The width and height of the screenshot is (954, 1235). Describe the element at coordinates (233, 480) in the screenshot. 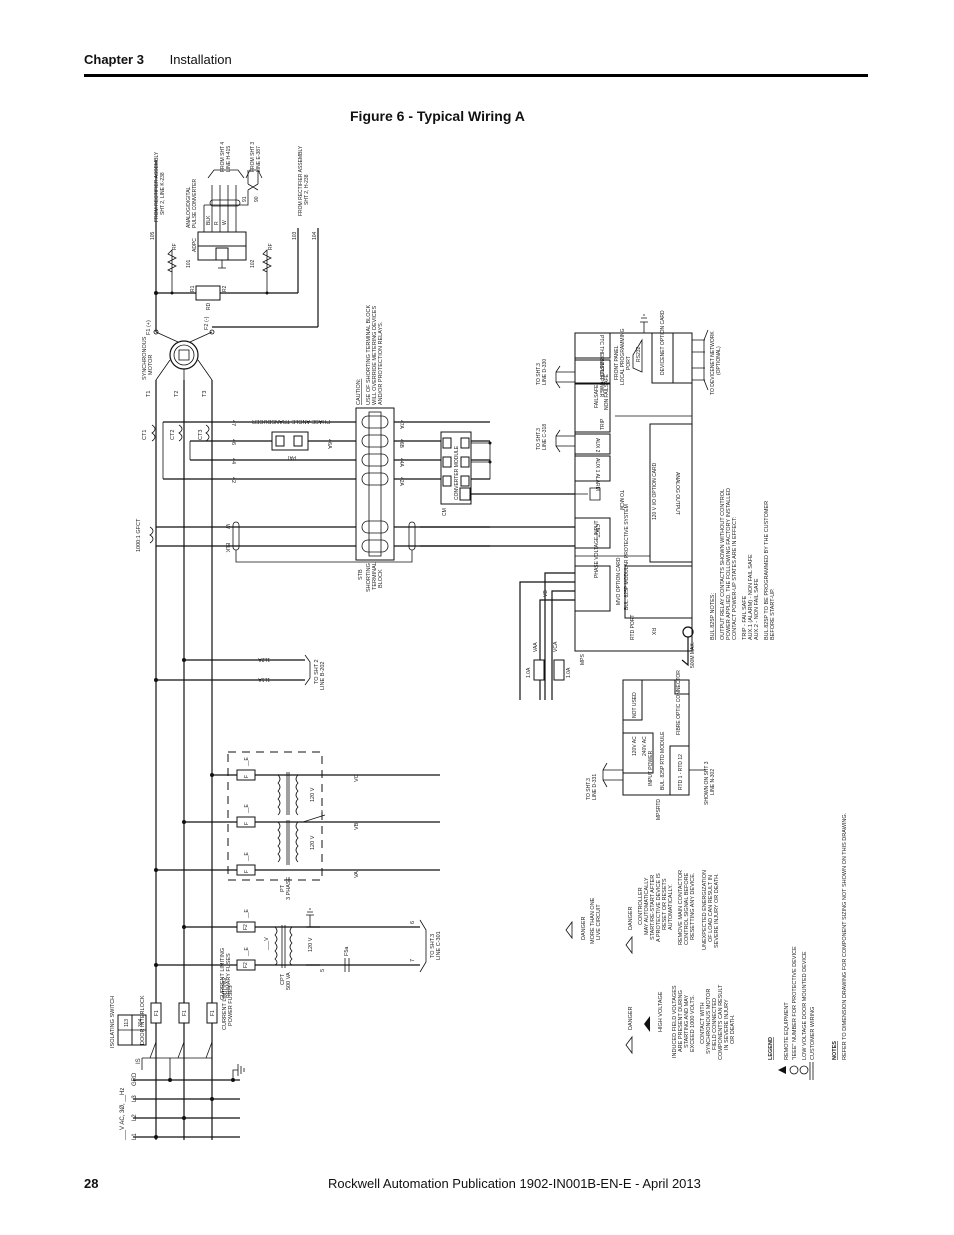

I see `wire-42: 42` at that location.